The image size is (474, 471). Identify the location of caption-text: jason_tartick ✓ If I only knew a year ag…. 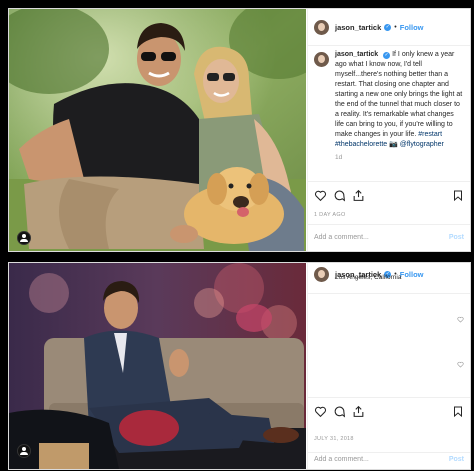
(399, 100).